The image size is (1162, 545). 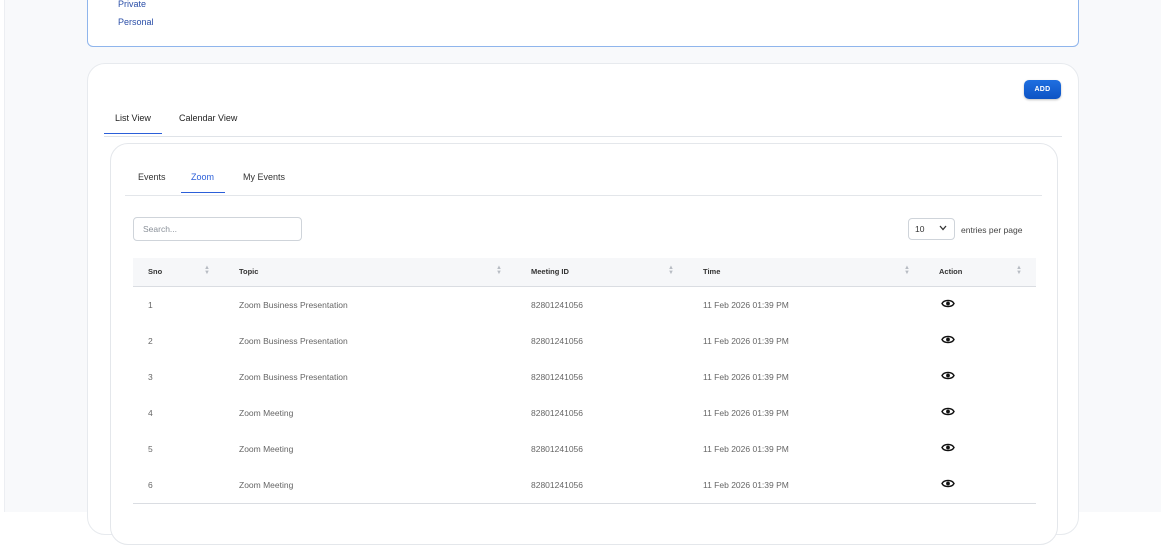 I want to click on column-header-meeting-id: Meeting ID ▲ ▼, so click(x=602, y=272).